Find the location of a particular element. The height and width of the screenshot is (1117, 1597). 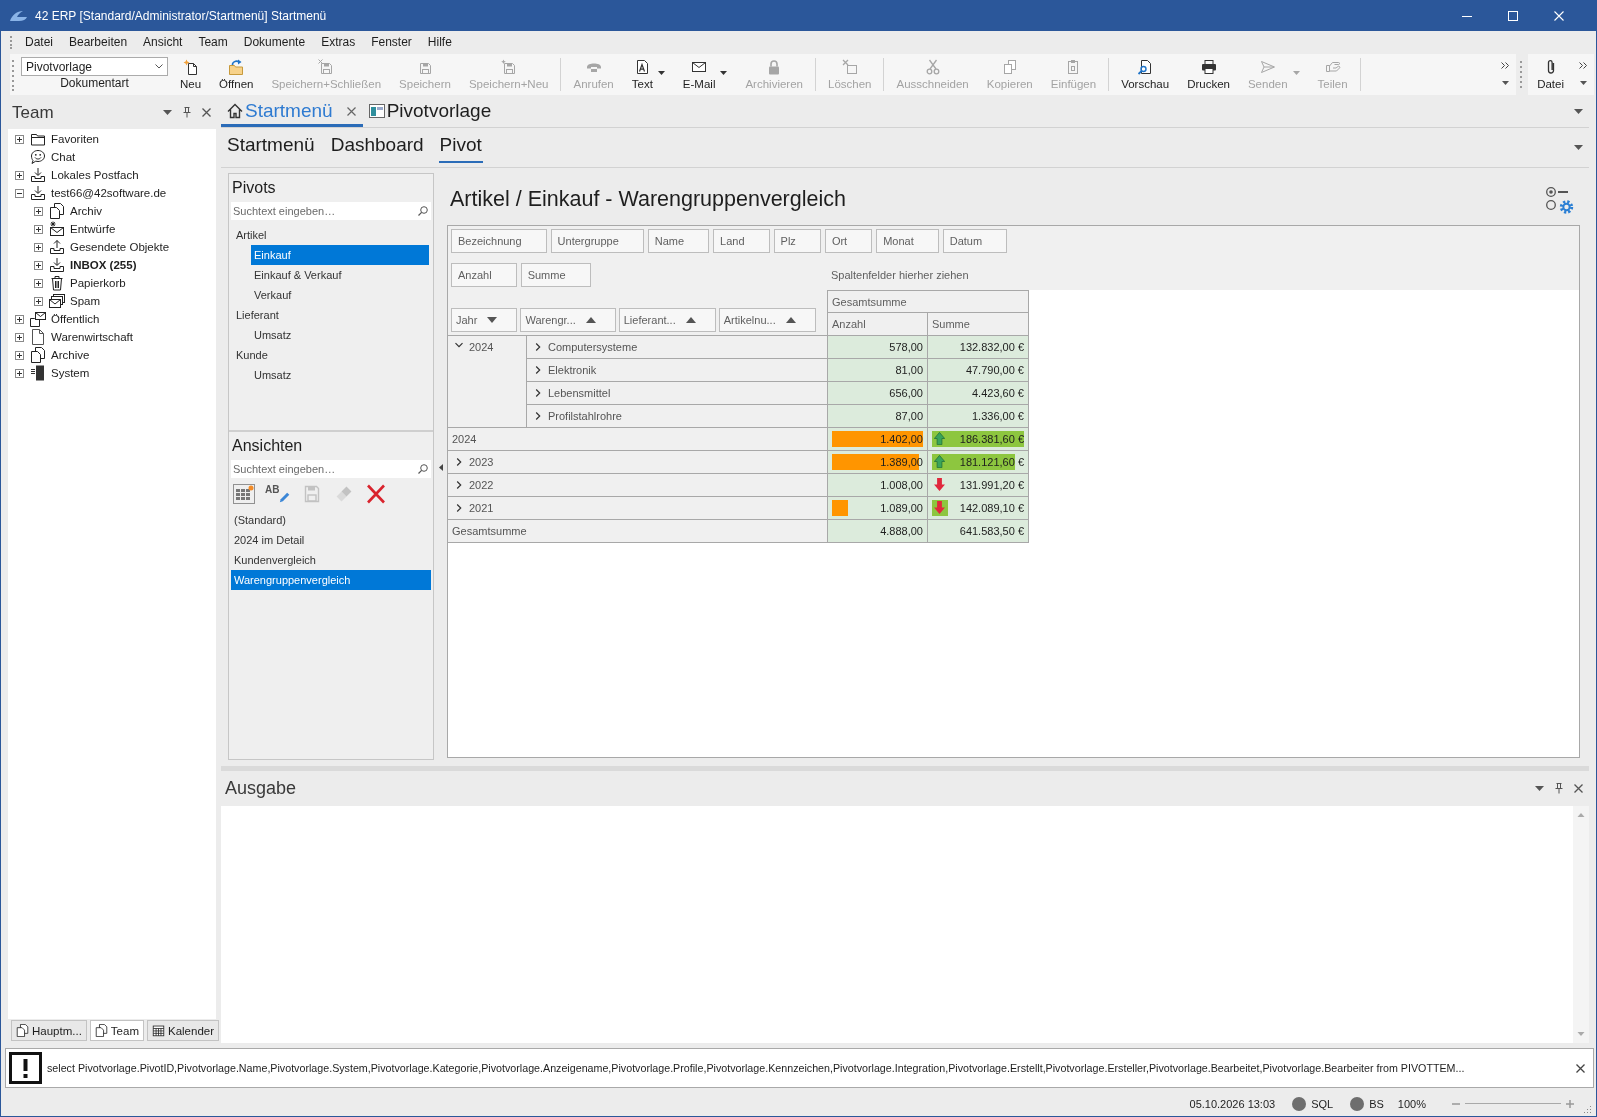

field-chip: Name is located at coordinates (678, 241).